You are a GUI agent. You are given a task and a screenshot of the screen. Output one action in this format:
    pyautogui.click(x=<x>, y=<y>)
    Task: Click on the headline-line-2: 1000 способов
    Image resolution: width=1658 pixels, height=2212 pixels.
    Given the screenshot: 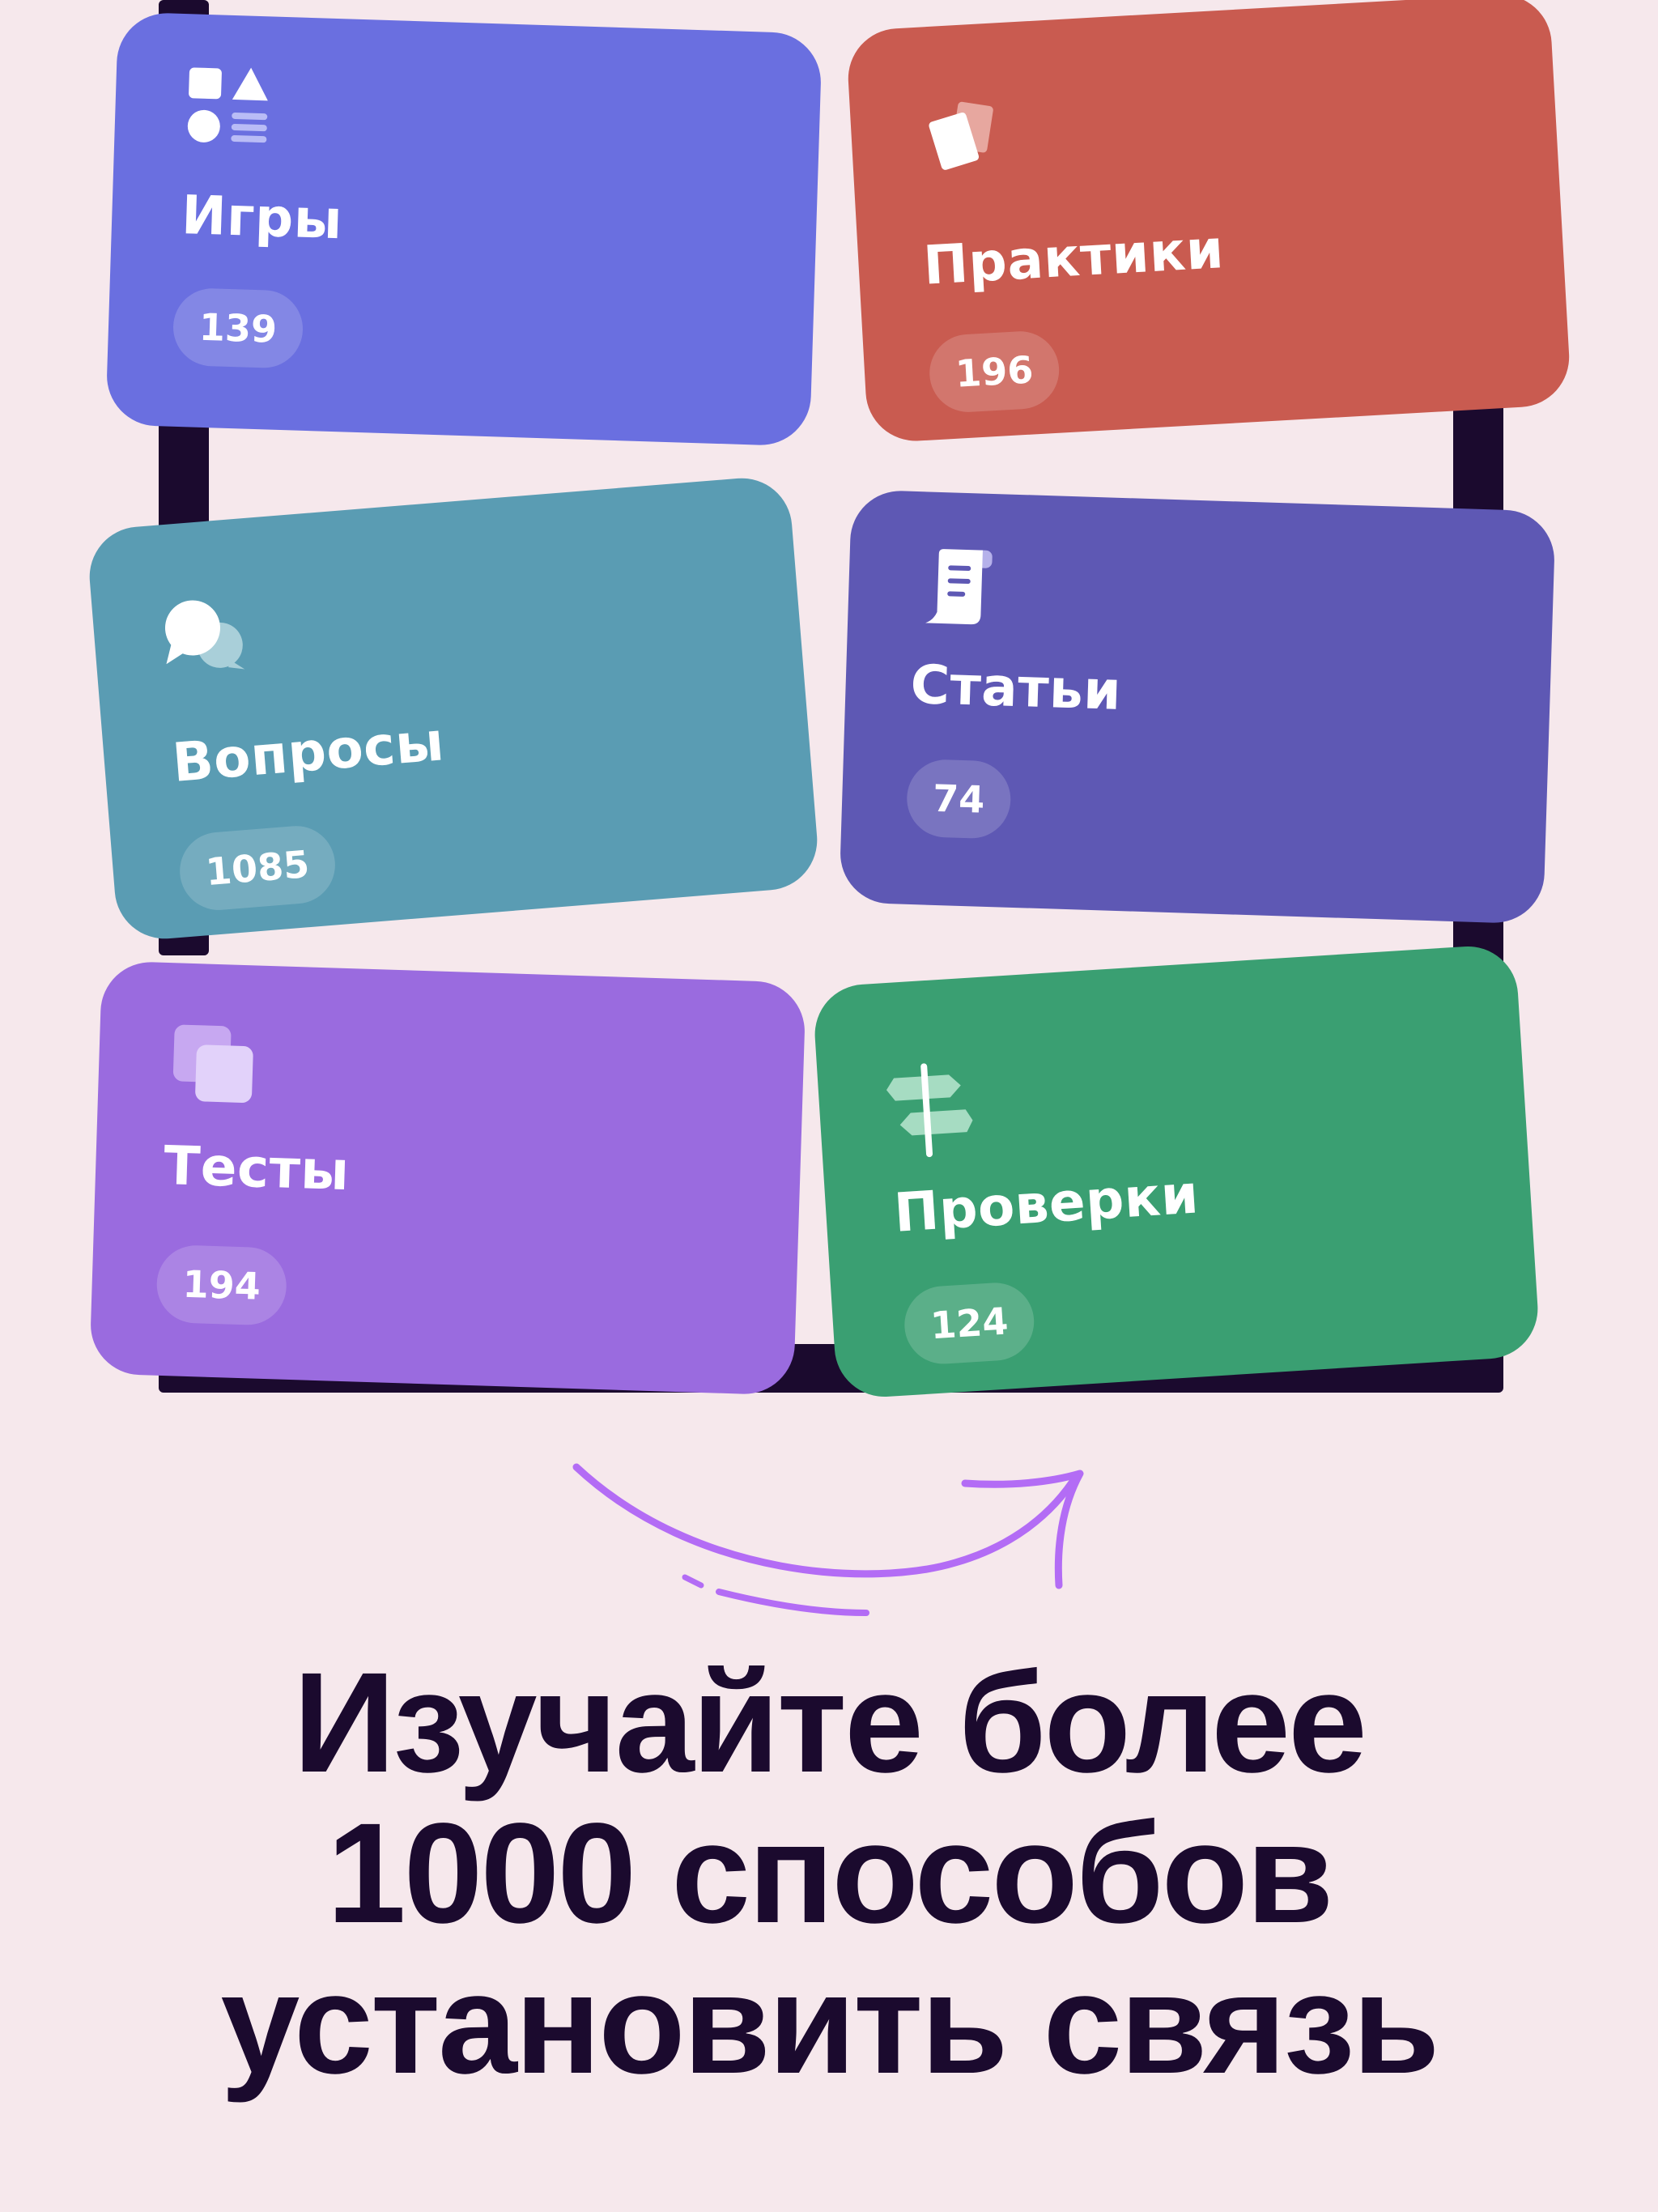 What is the action you would take?
    pyautogui.click(x=830, y=1874)
    